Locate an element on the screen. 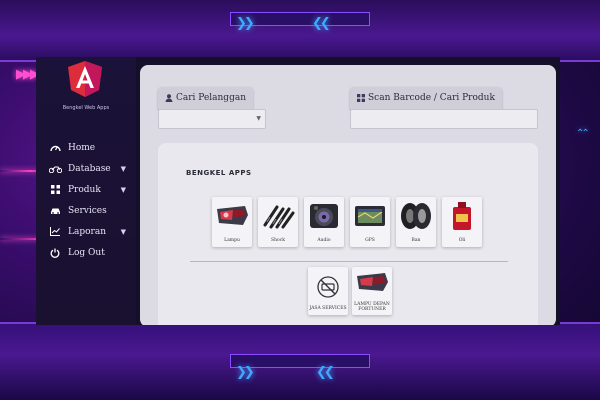 The width and height of the screenshot is (600, 400). speaker-icon is located at coordinates (324, 216).